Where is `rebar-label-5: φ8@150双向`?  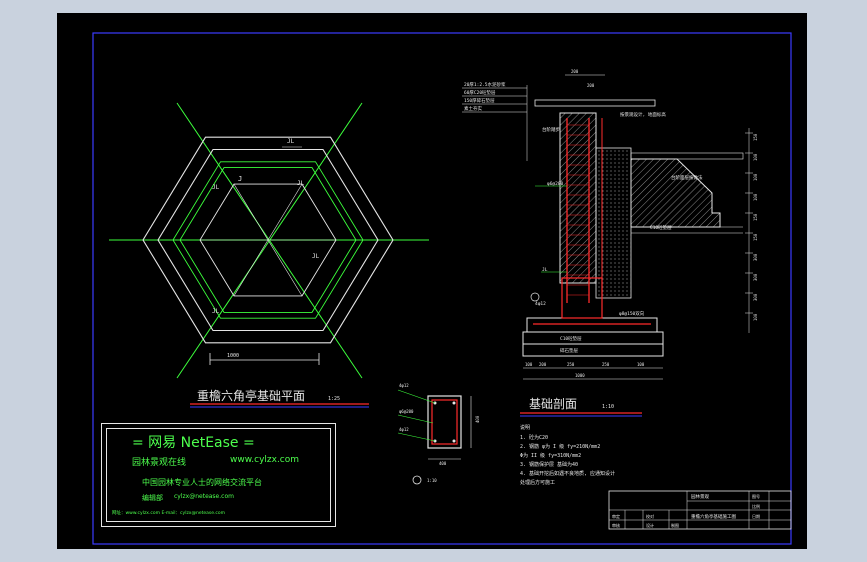
rebar-label-5: φ8@150双向 is located at coordinates (632, 313).